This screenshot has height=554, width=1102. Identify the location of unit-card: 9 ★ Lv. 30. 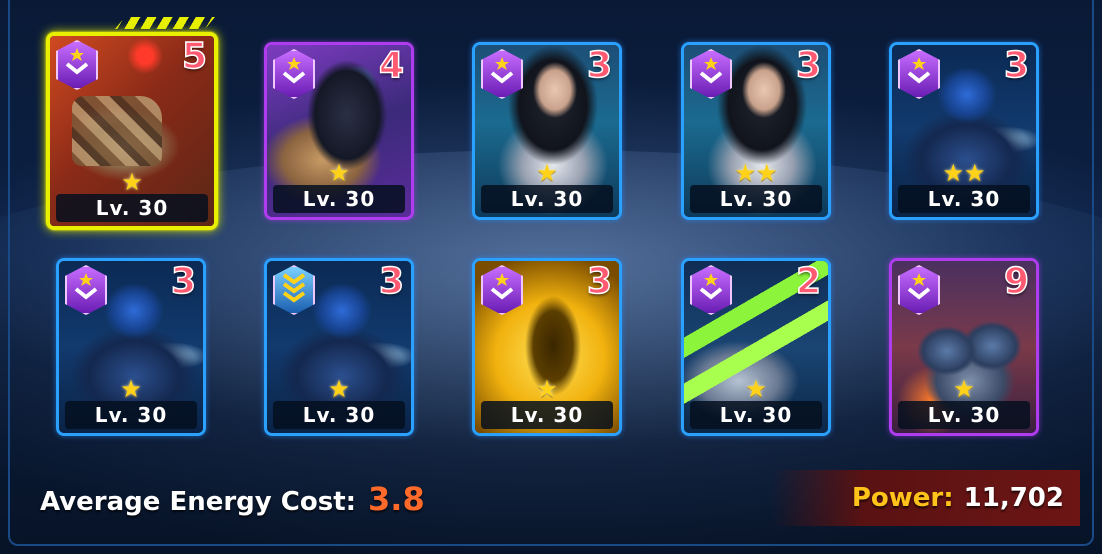
(964, 347).